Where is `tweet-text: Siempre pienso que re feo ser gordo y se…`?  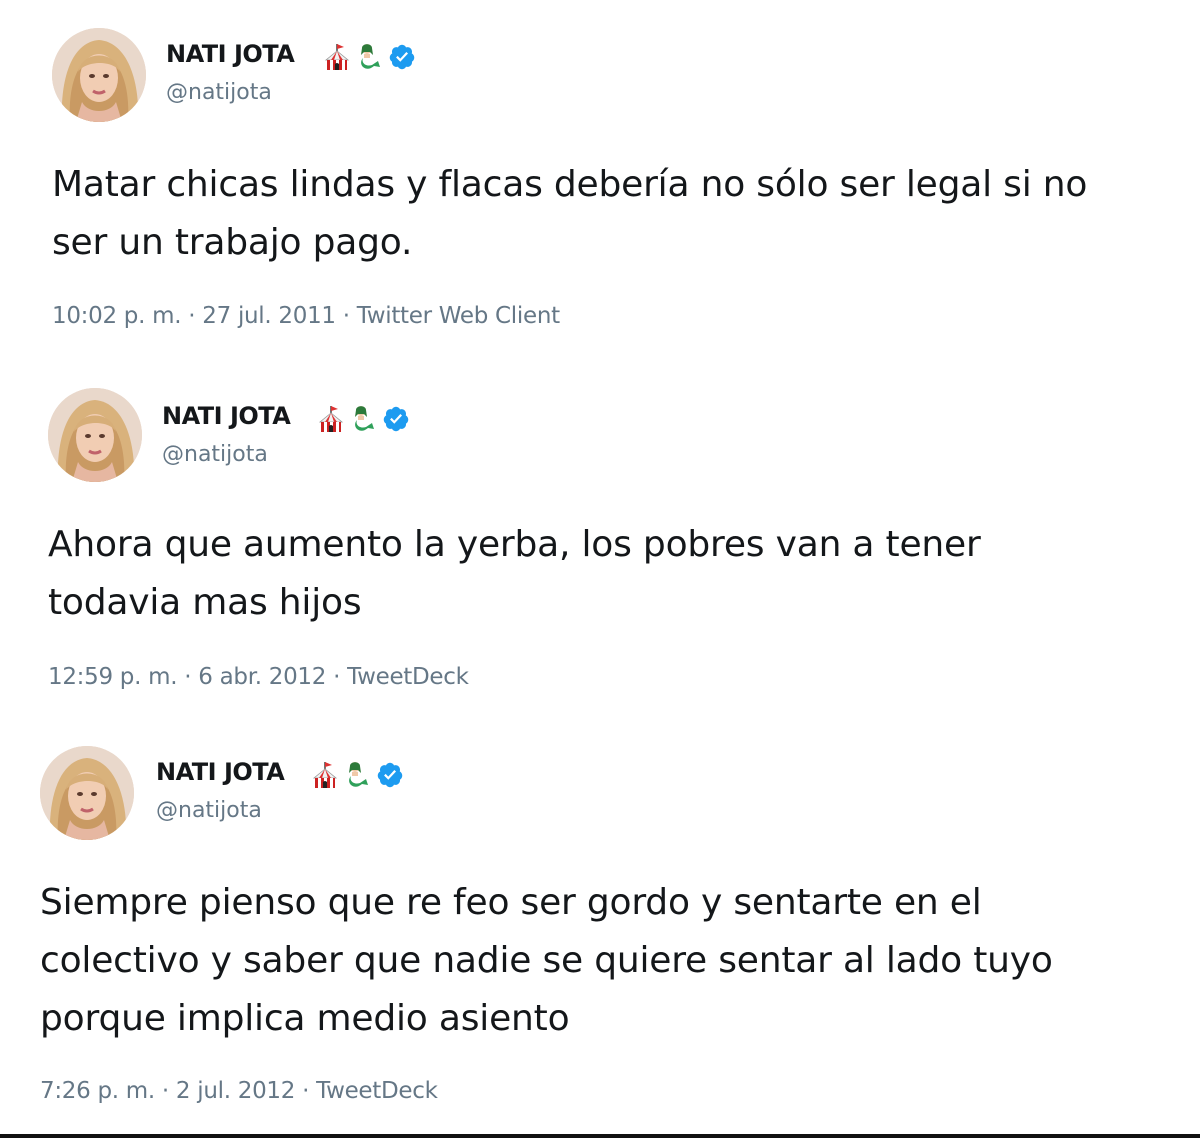
tweet-text: Siempre pienso que re feo ser gordo y se… is located at coordinates (546, 960).